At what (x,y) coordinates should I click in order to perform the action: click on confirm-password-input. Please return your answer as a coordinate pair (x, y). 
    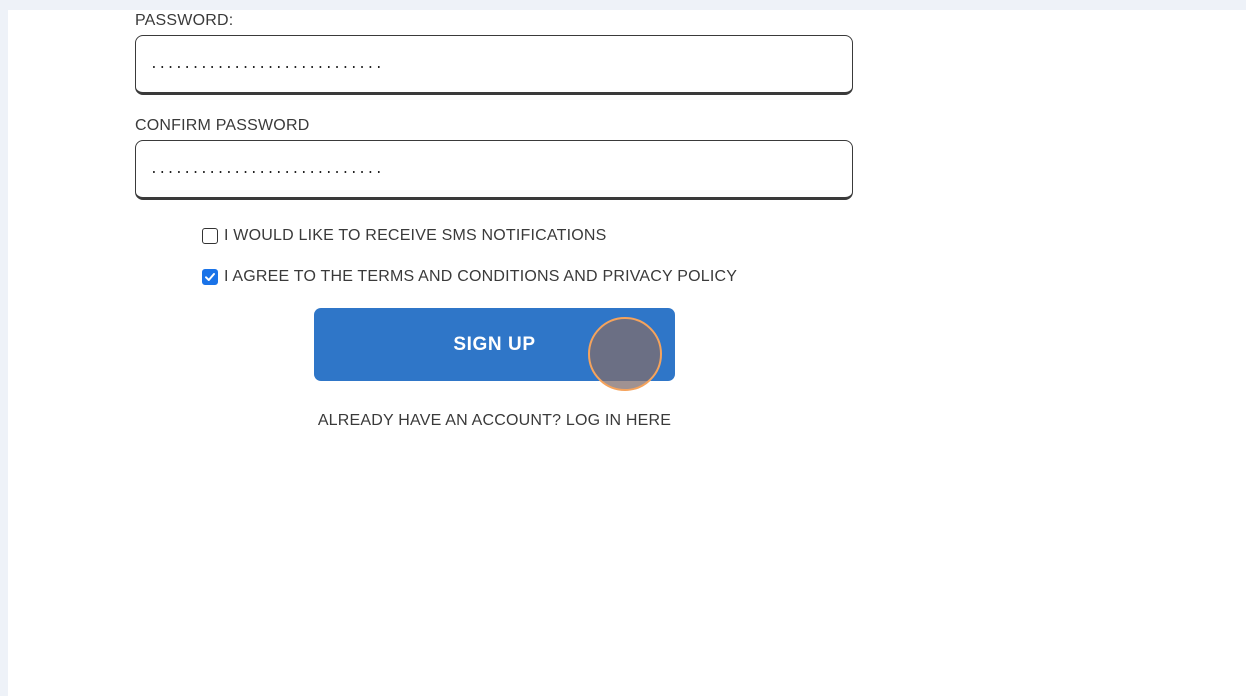
    Looking at the image, I should click on (494, 170).